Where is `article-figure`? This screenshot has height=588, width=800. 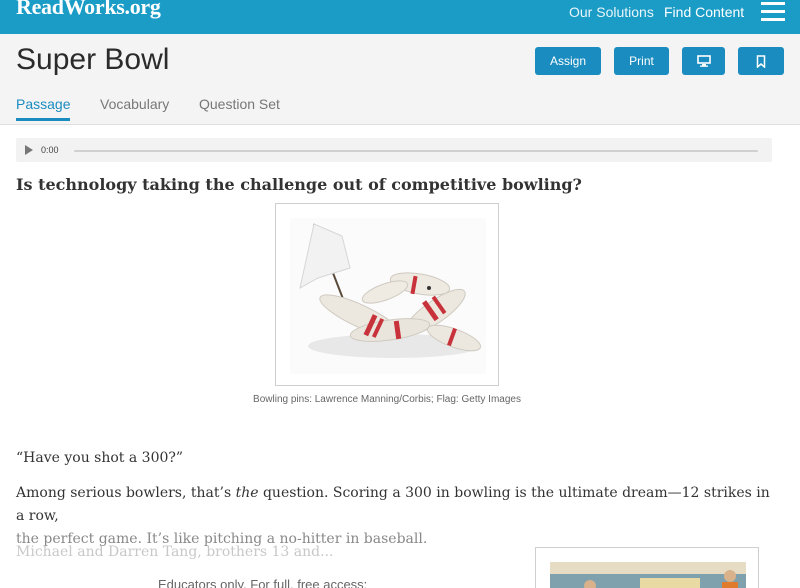
article-figure is located at coordinates (387, 294).